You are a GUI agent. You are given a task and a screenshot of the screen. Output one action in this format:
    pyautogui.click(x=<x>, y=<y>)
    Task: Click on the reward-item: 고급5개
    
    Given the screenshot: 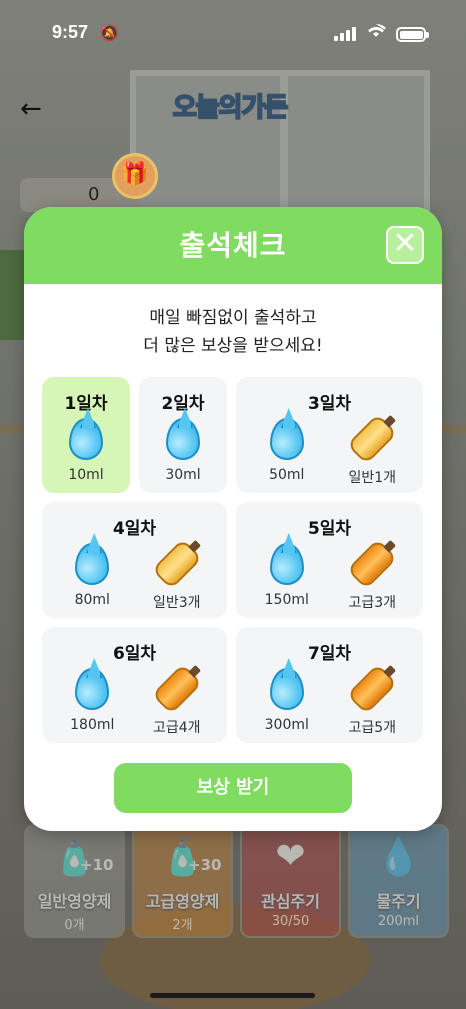 What is the action you would take?
    pyautogui.click(x=372, y=700)
    